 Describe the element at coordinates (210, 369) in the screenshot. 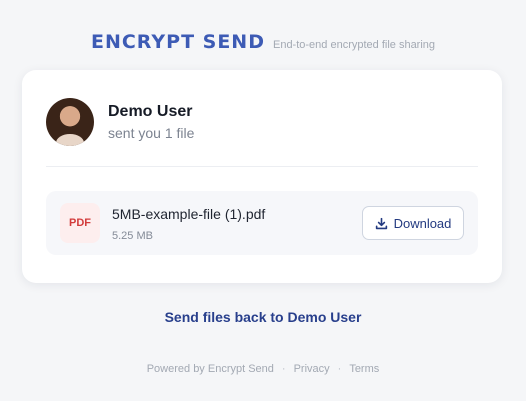

I see `powered-by-text: Powered by Encrypt Send` at that location.